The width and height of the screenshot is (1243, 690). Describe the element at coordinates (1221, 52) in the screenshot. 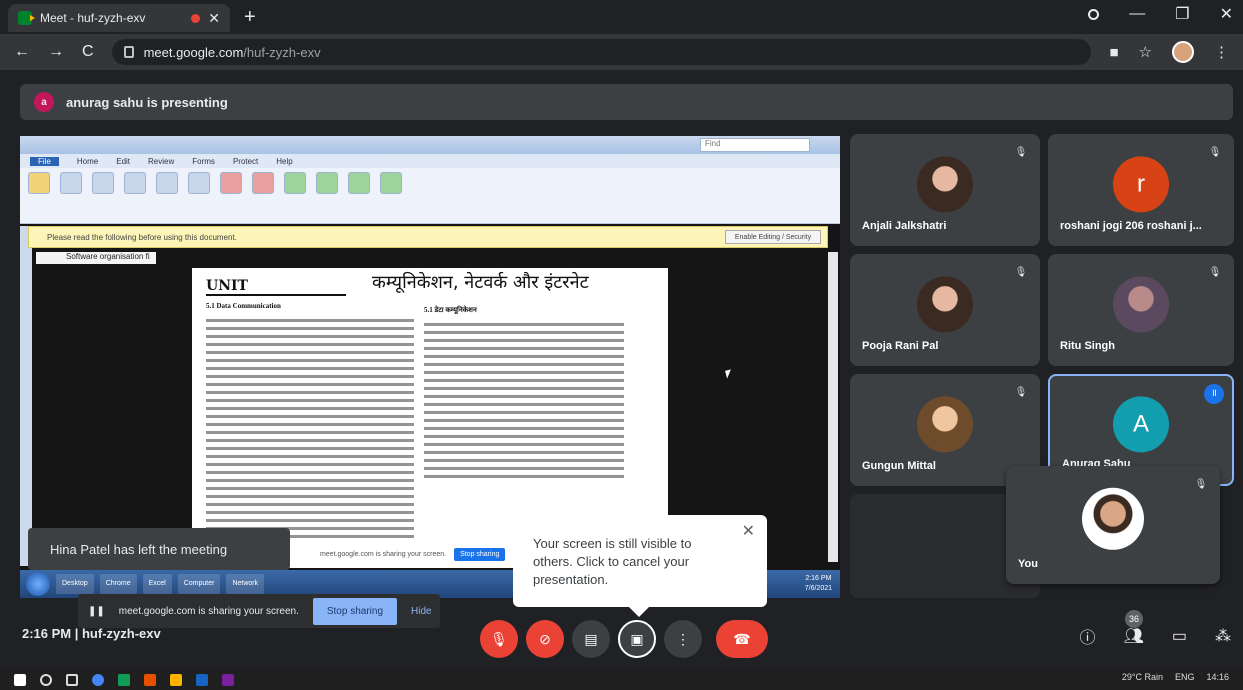

I see `menu-dots-icon: ⋮` at that location.